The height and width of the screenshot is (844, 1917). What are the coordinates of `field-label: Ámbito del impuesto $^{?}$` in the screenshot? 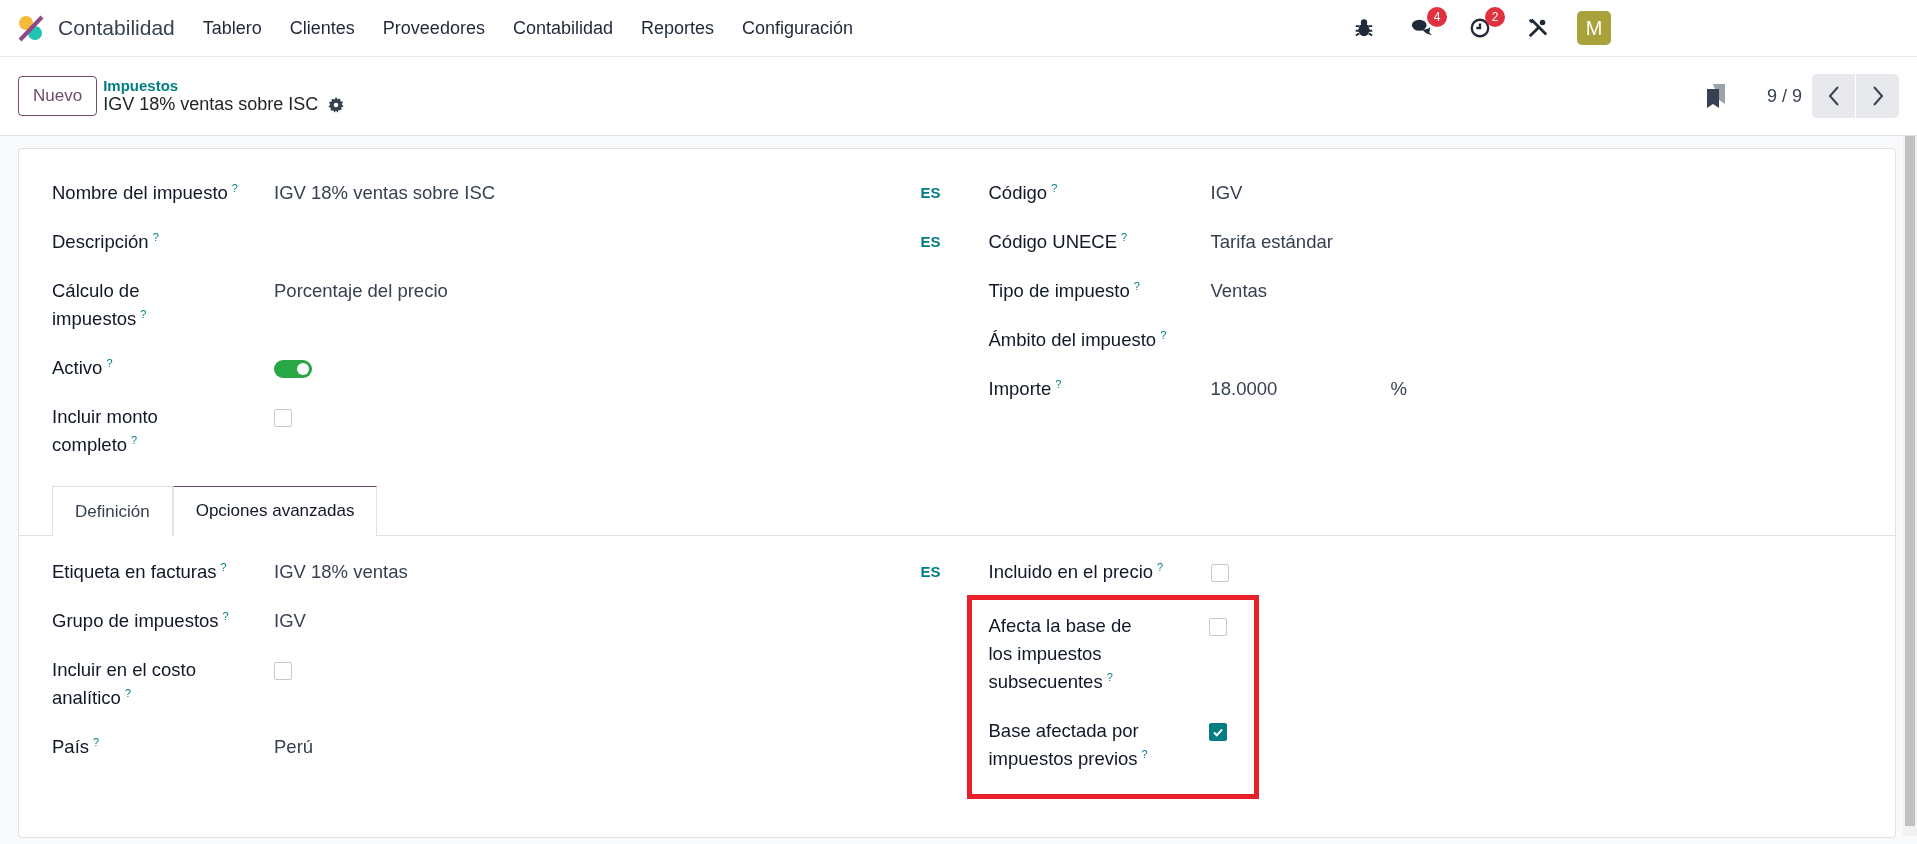 It's located at (1077, 339).